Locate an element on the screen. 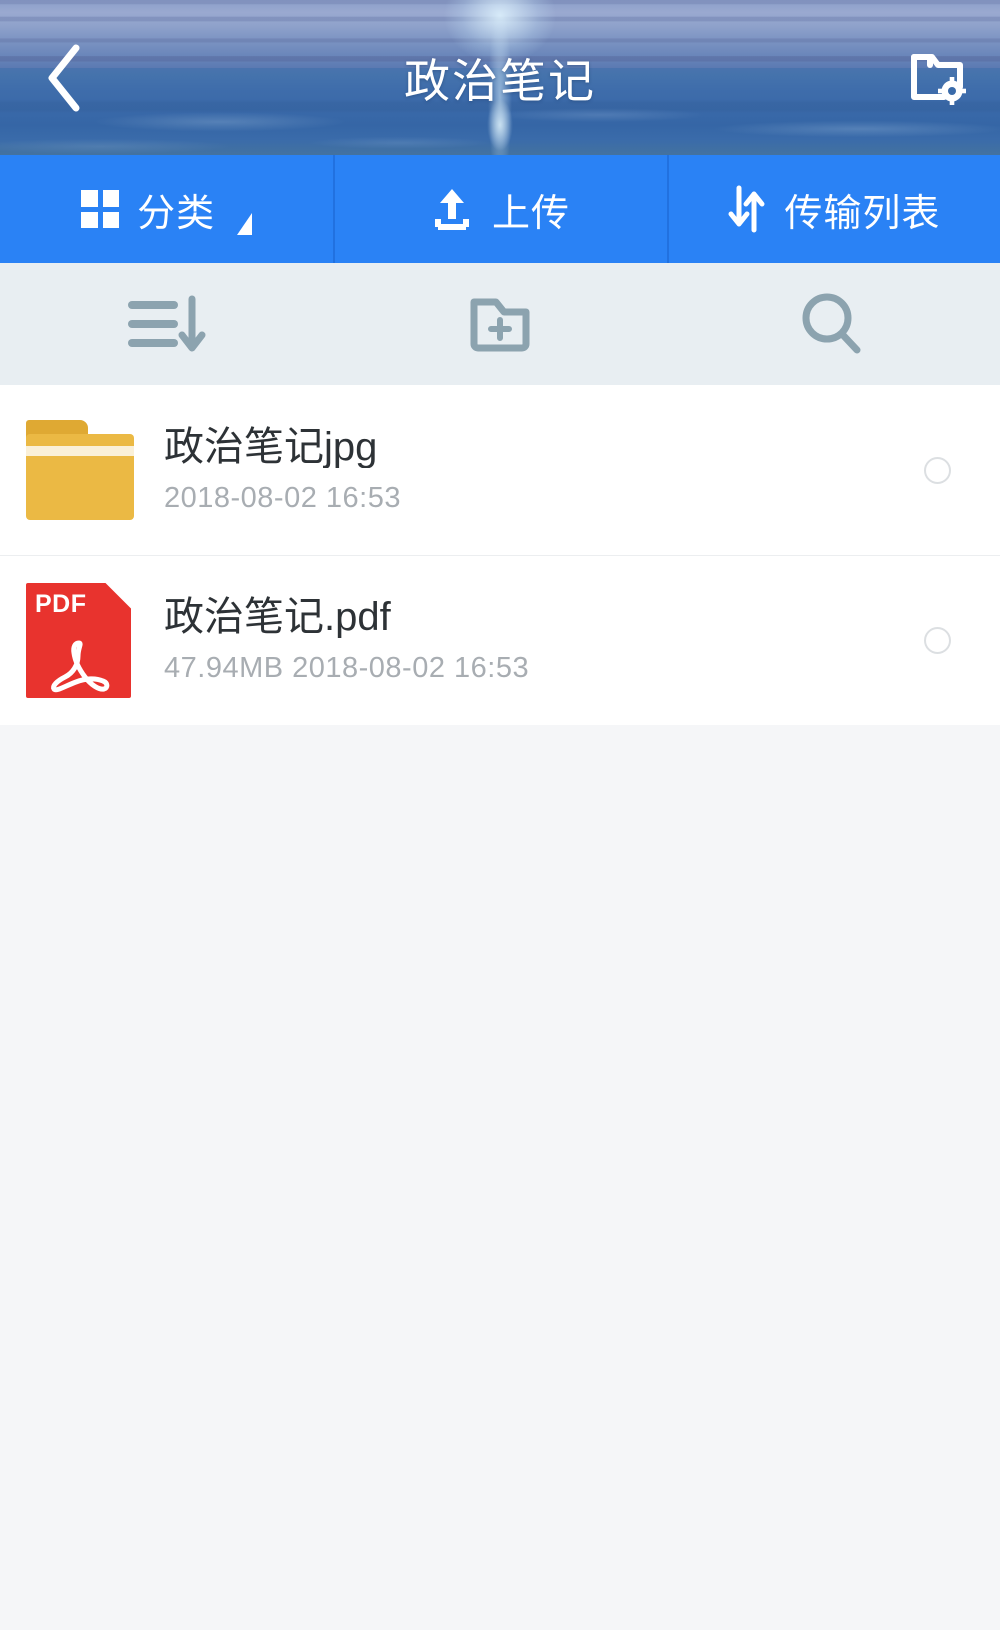 Image resolution: width=1000 pixels, height=1630 pixels. upload-icon is located at coordinates (451, 209).